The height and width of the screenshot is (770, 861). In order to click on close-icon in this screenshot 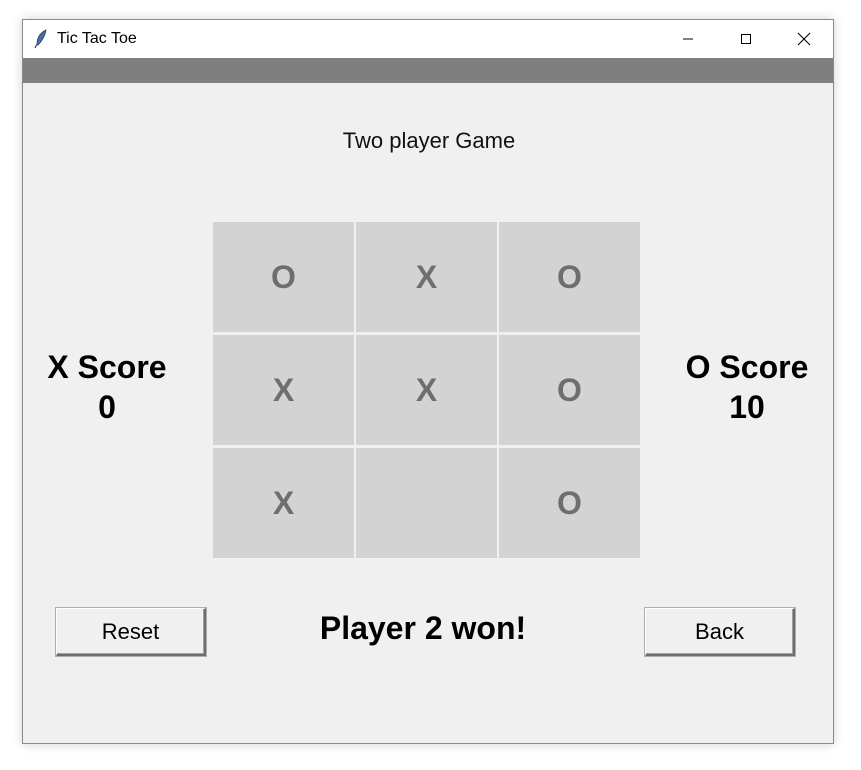, I will do `click(804, 39)`.